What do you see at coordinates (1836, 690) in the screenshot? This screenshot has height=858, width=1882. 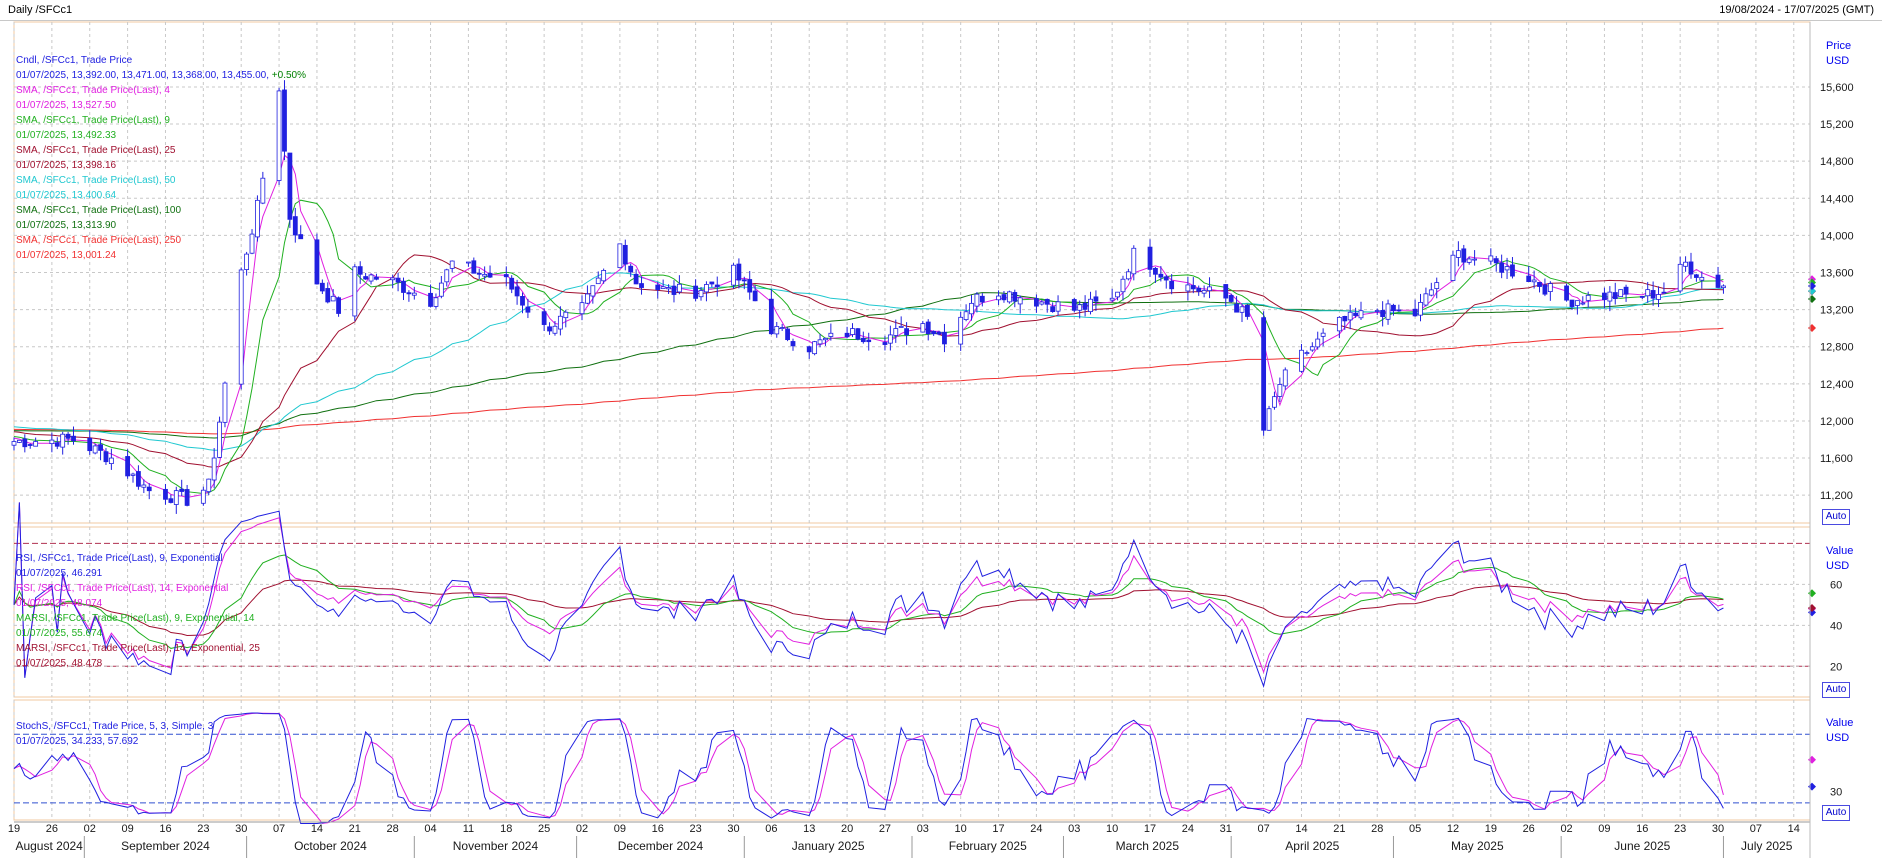 I see `rsi-auto-scale-button: Auto` at bounding box center [1836, 690].